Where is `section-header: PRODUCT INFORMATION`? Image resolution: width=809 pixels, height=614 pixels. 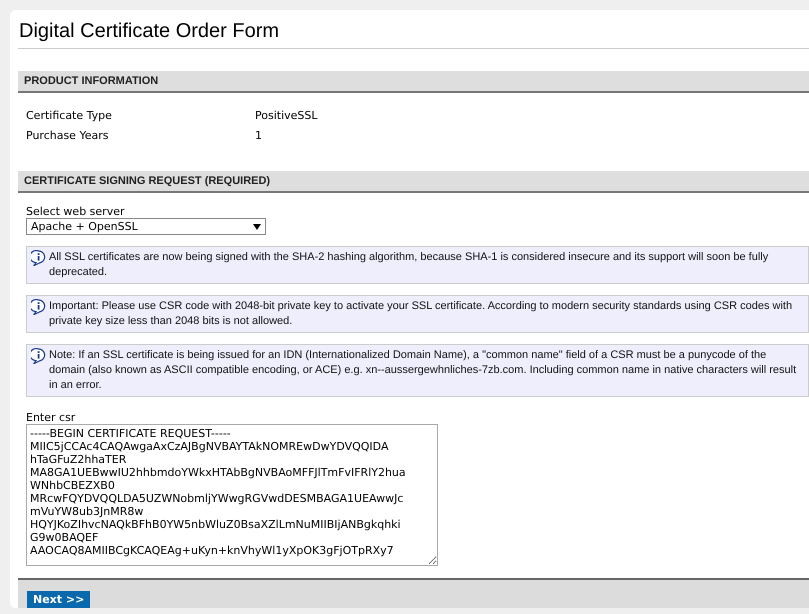
section-header: PRODUCT INFORMATION is located at coordinates (413, 82).